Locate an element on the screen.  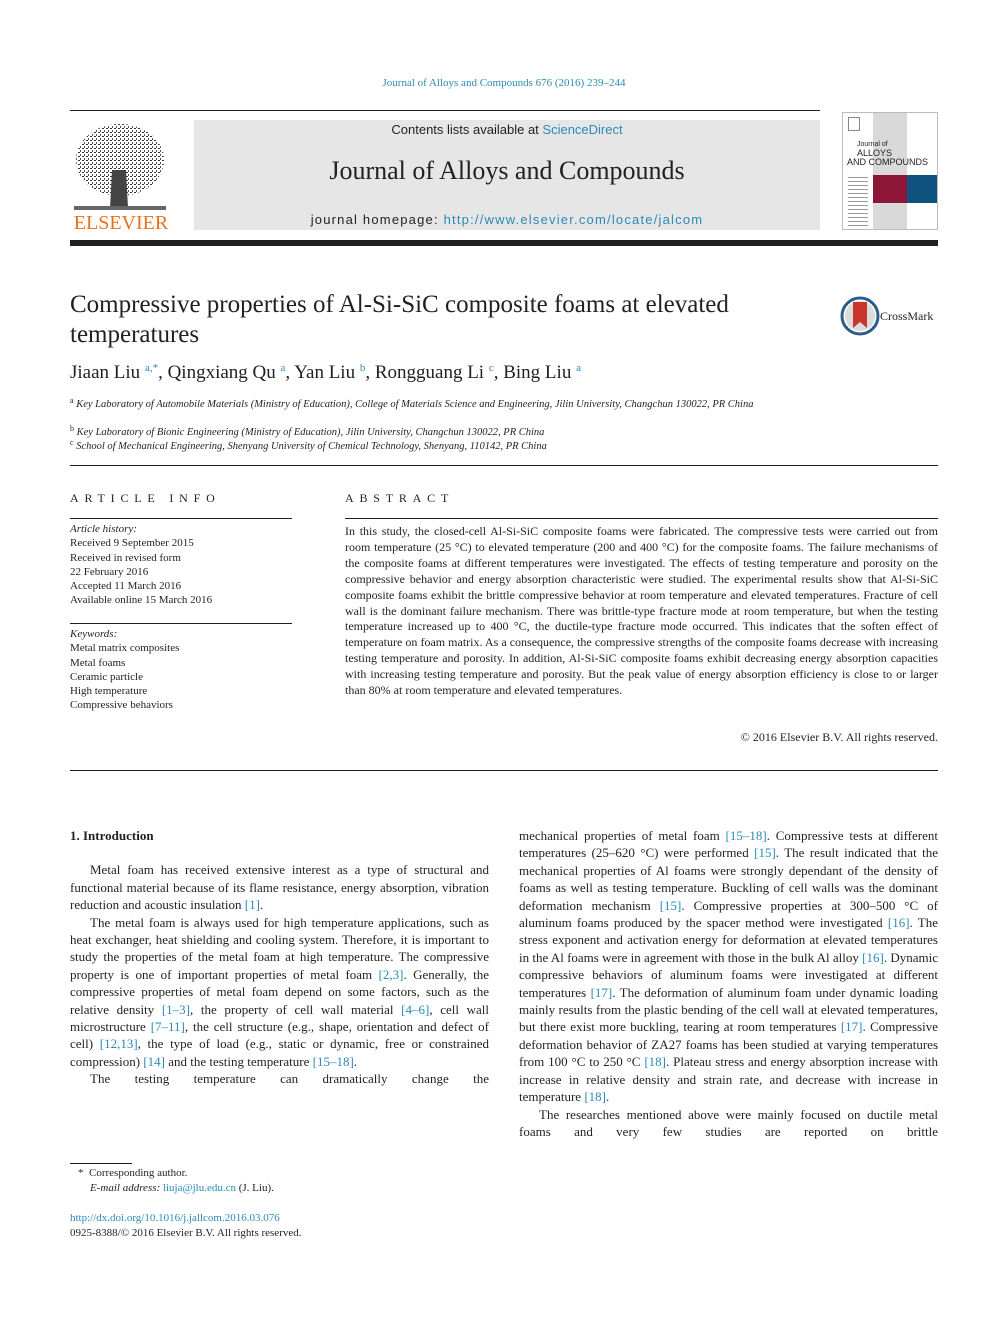
history-item: Received in revised form is located at coordinates (125, 557).